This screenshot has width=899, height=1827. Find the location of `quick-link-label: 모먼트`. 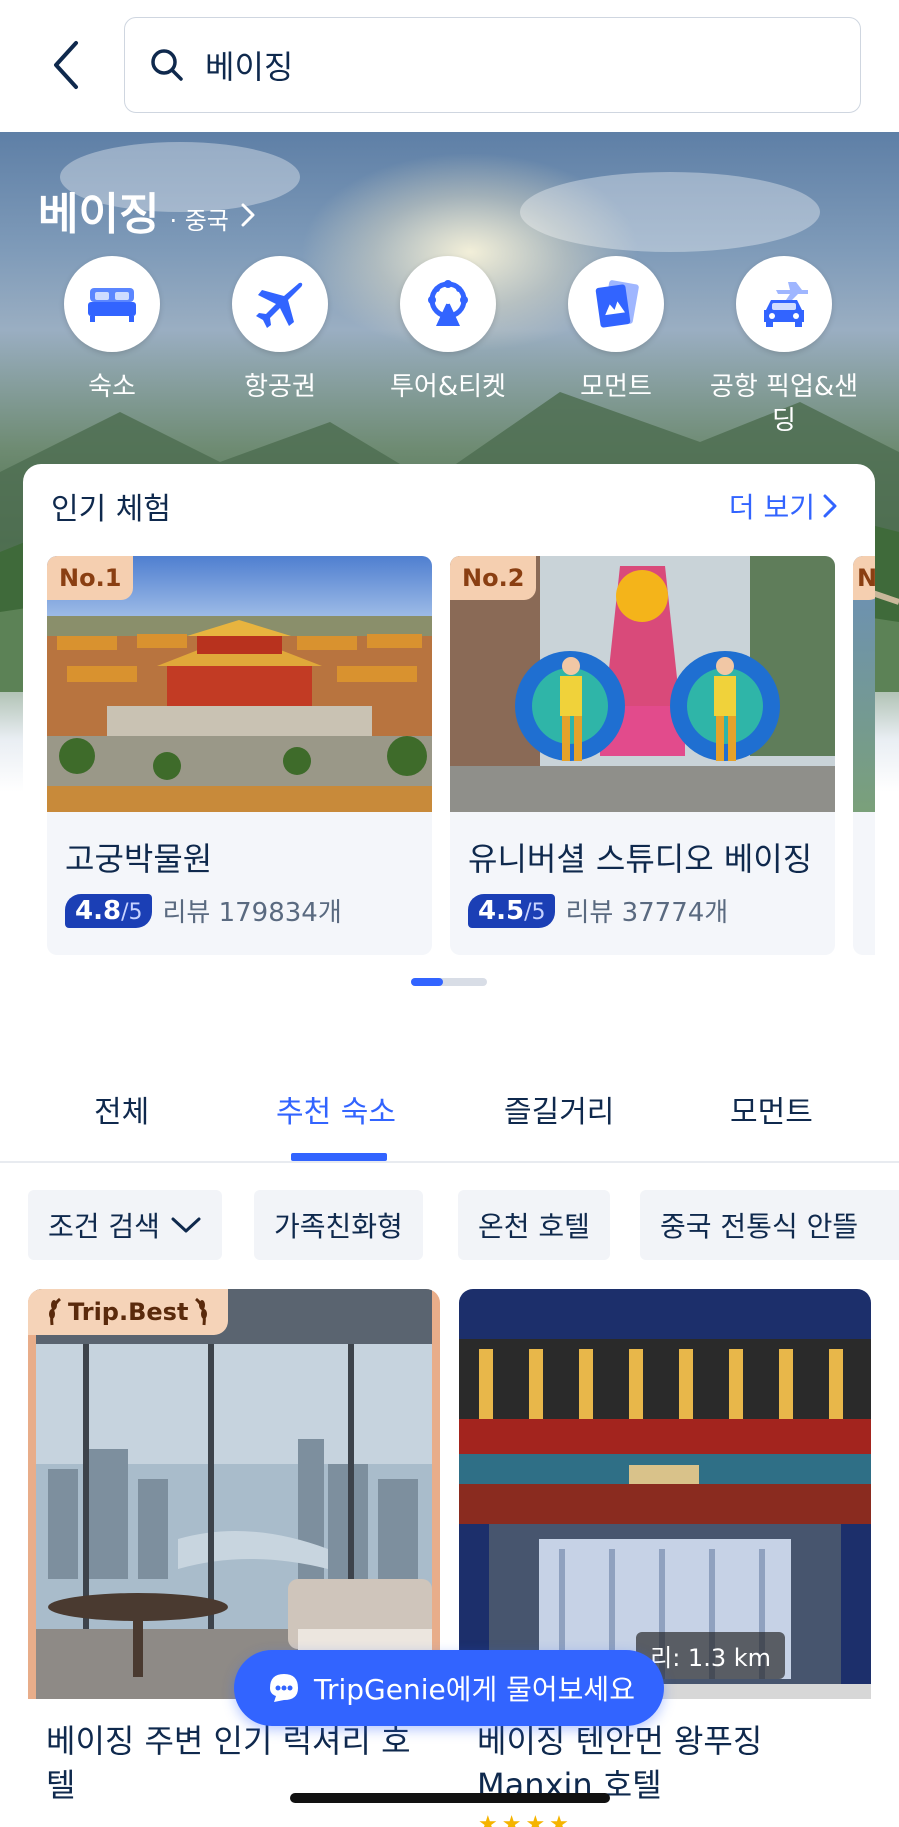

quick-link-label: 모먼트 is located at coordinates (616, 387).